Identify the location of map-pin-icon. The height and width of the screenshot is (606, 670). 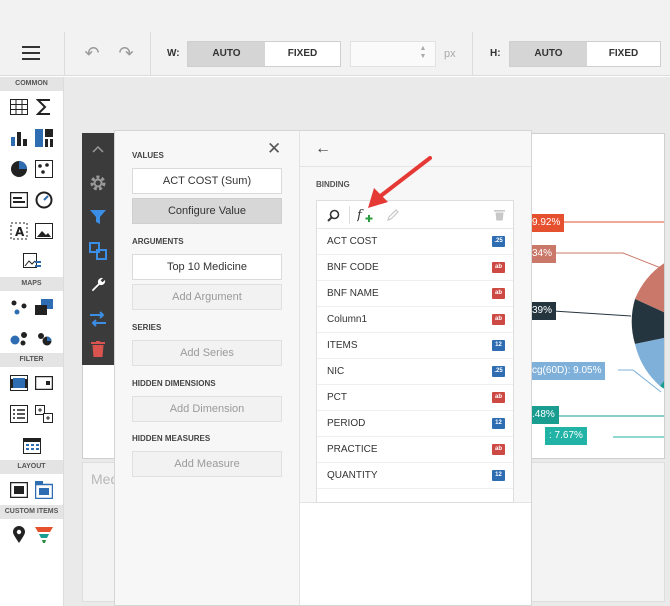
(19, 535).